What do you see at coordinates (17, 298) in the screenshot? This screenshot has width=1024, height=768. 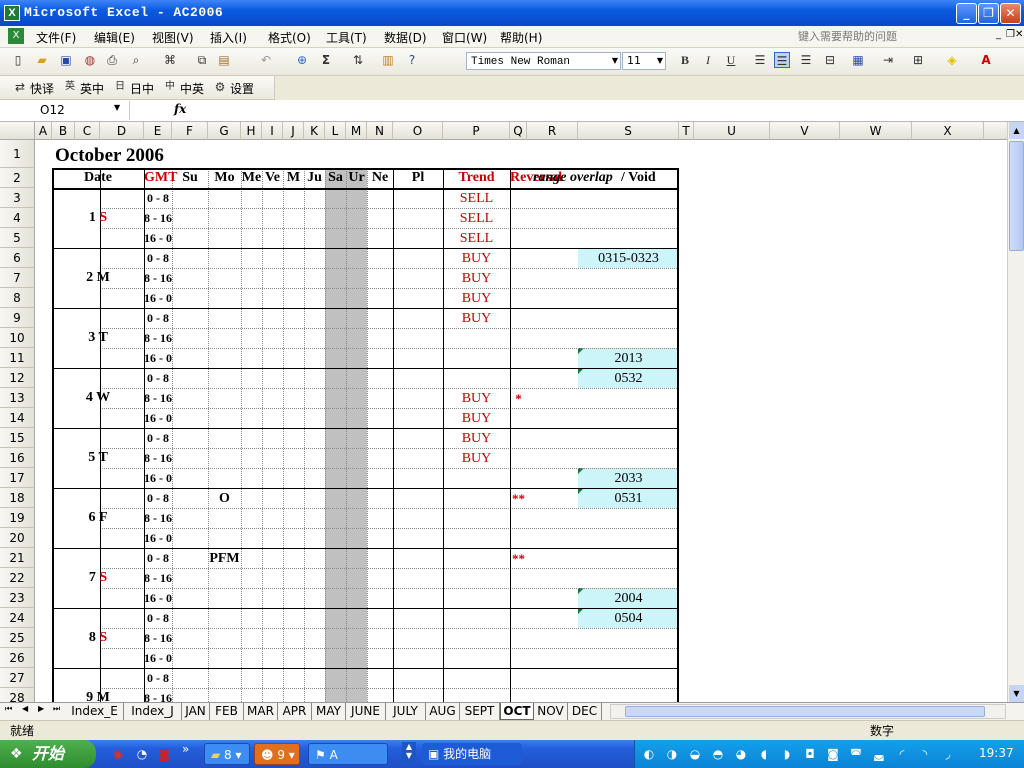 I see `row-header: 8` at bounding box center [17, 298].